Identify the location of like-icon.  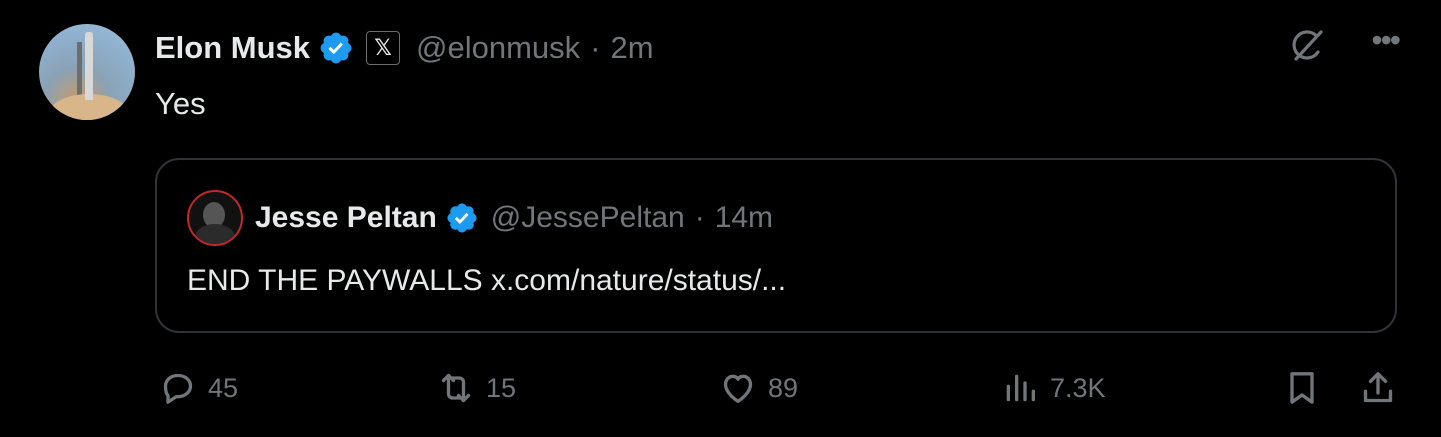
(738, 388).